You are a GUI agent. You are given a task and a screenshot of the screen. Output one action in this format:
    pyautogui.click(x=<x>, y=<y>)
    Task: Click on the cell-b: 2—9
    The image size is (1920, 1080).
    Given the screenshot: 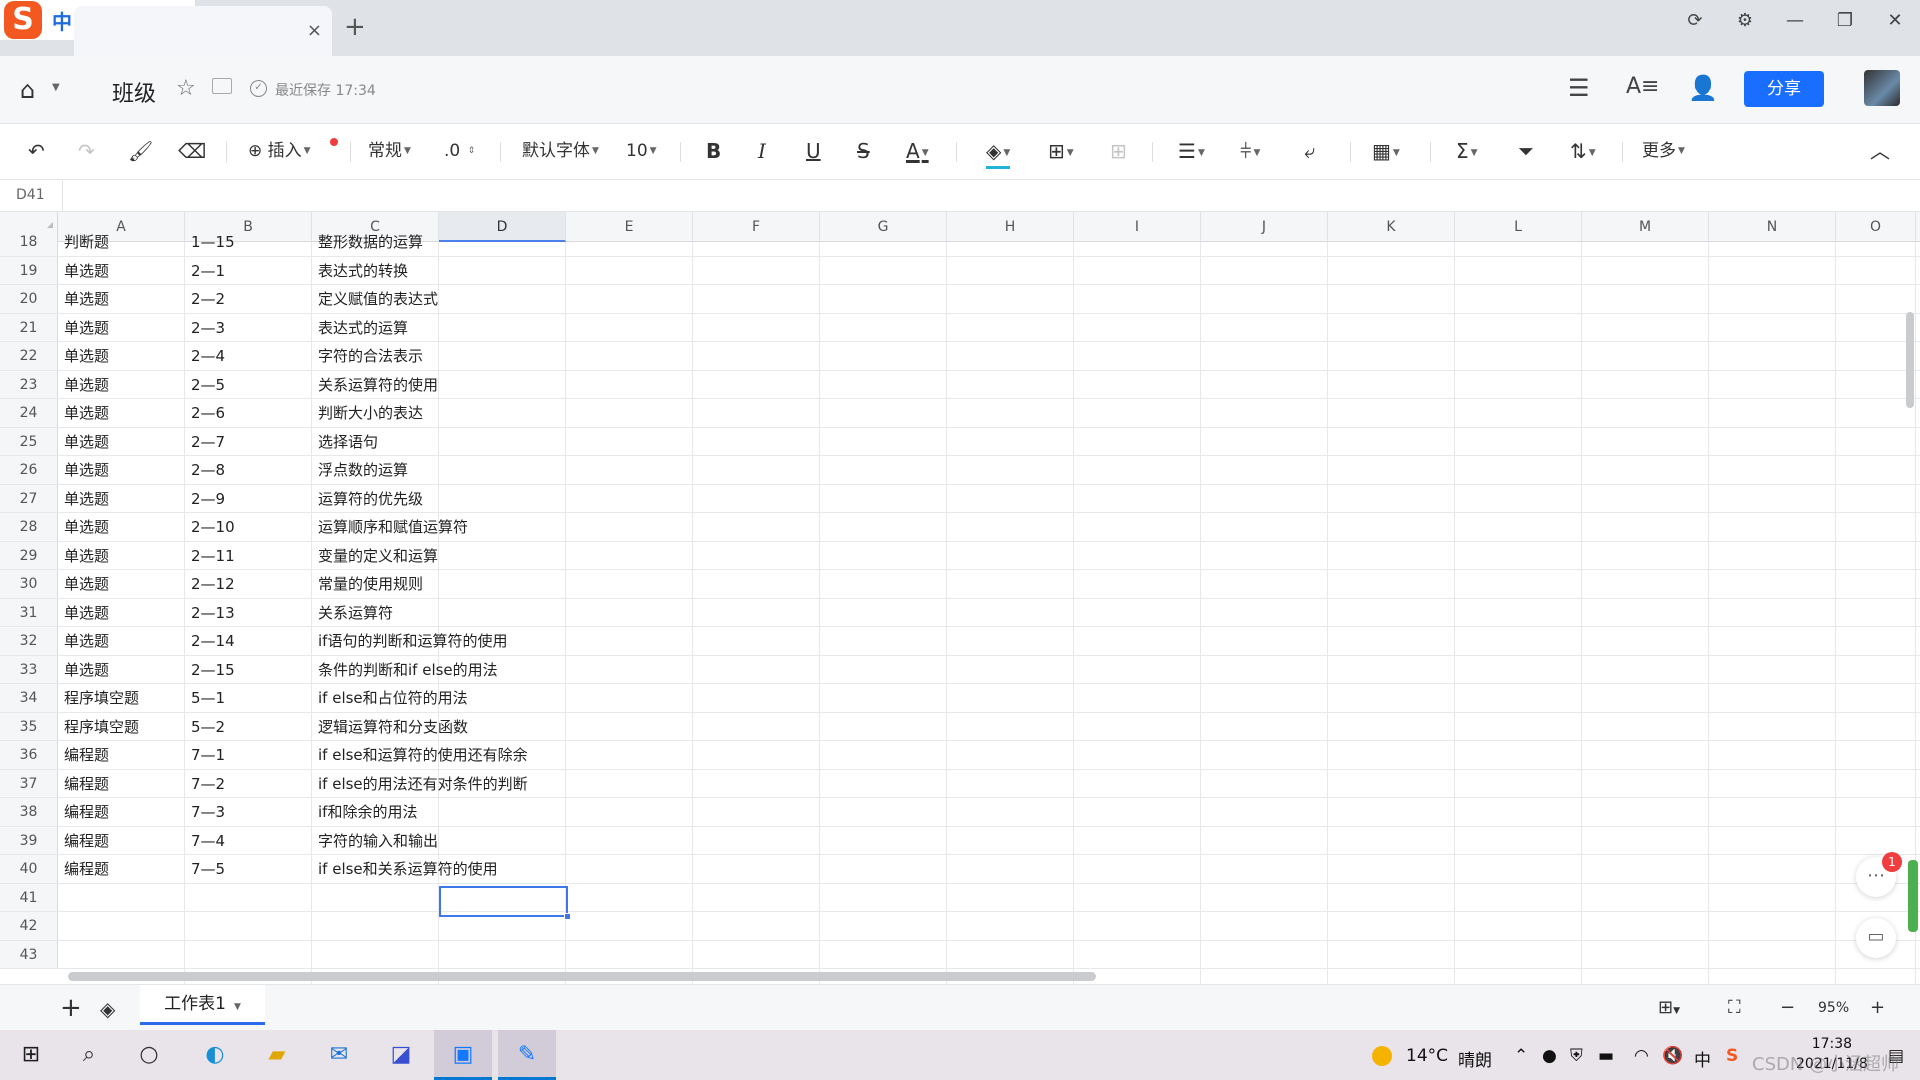 What is the action you would take?
    pyautogui.click(x=248, y=499)
    